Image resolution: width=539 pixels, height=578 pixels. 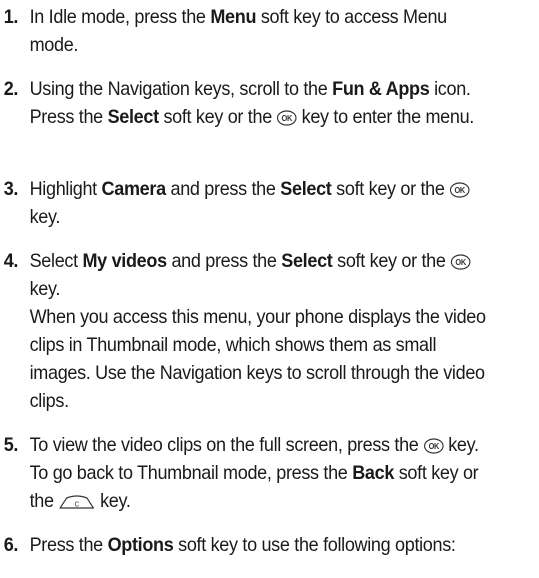 I want to click on ui-term: Back, so click(x=373, y=473).